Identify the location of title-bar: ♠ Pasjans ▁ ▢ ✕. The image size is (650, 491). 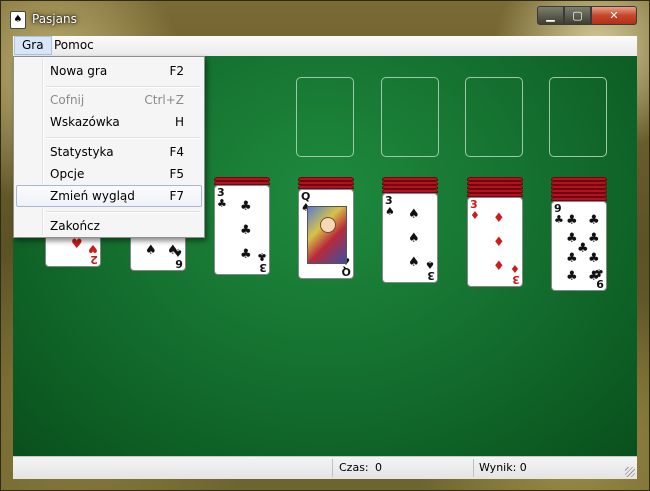
(325, 17).